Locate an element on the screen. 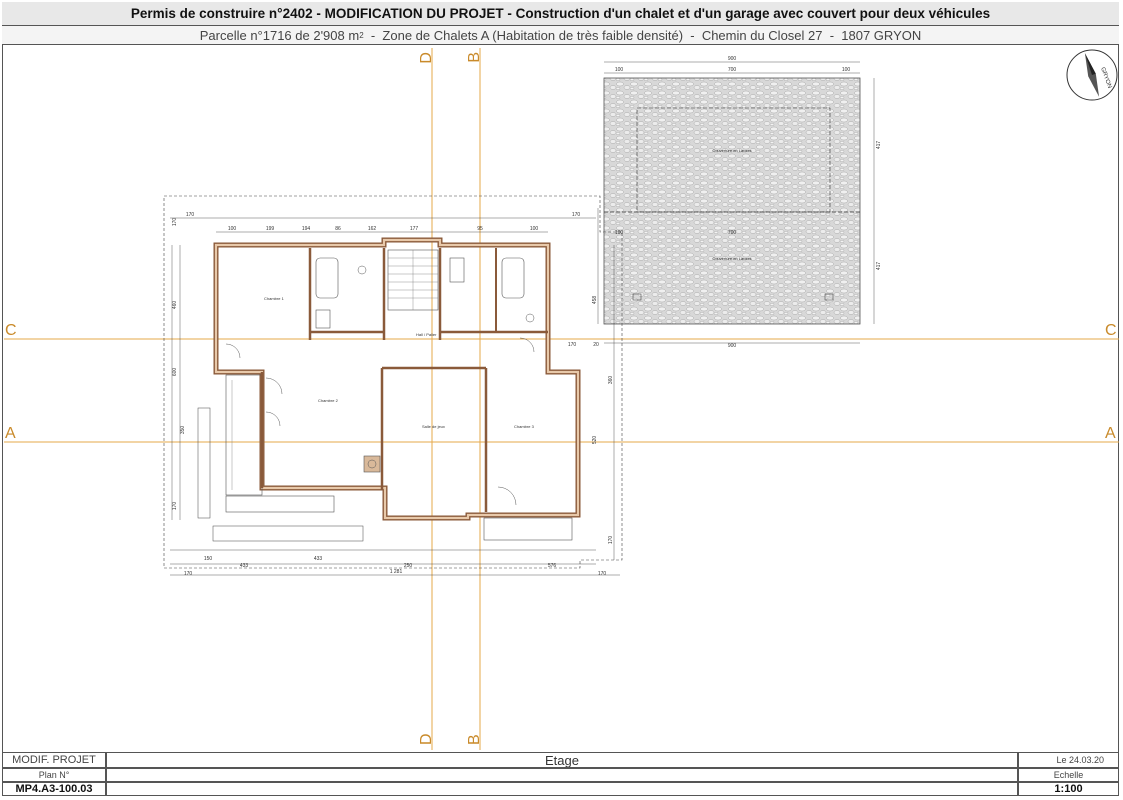  garage-left-mid: 458 is located at coordinates (595, 300).